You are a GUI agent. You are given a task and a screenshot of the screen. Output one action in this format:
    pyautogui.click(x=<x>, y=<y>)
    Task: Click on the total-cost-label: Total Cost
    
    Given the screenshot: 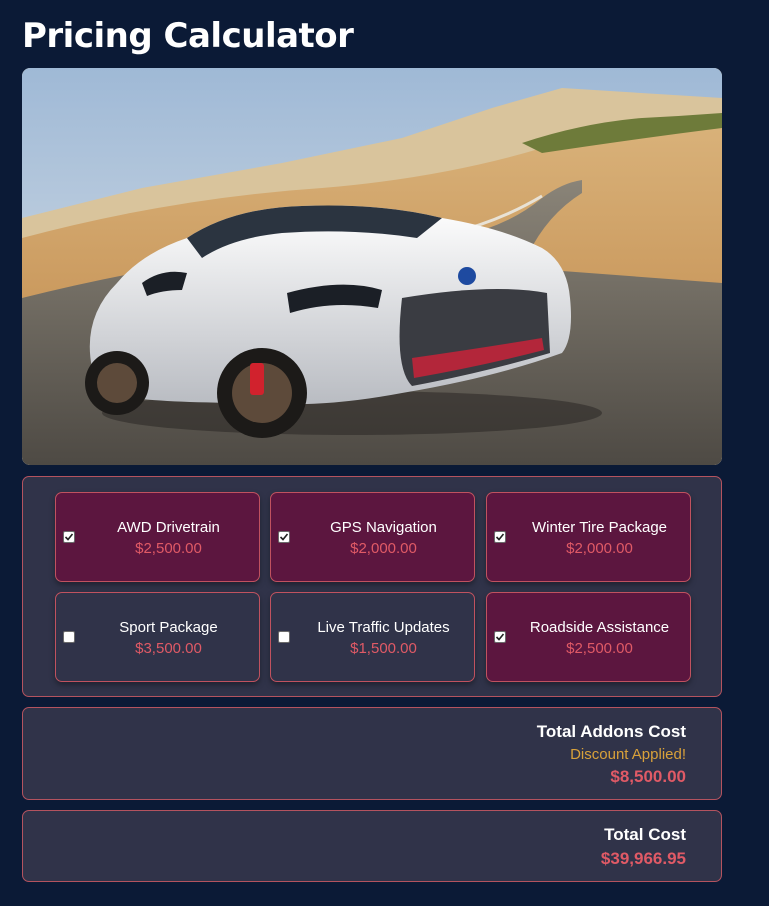 What is the action you would take?
    pyautogui.click(x=645, y=834)
    